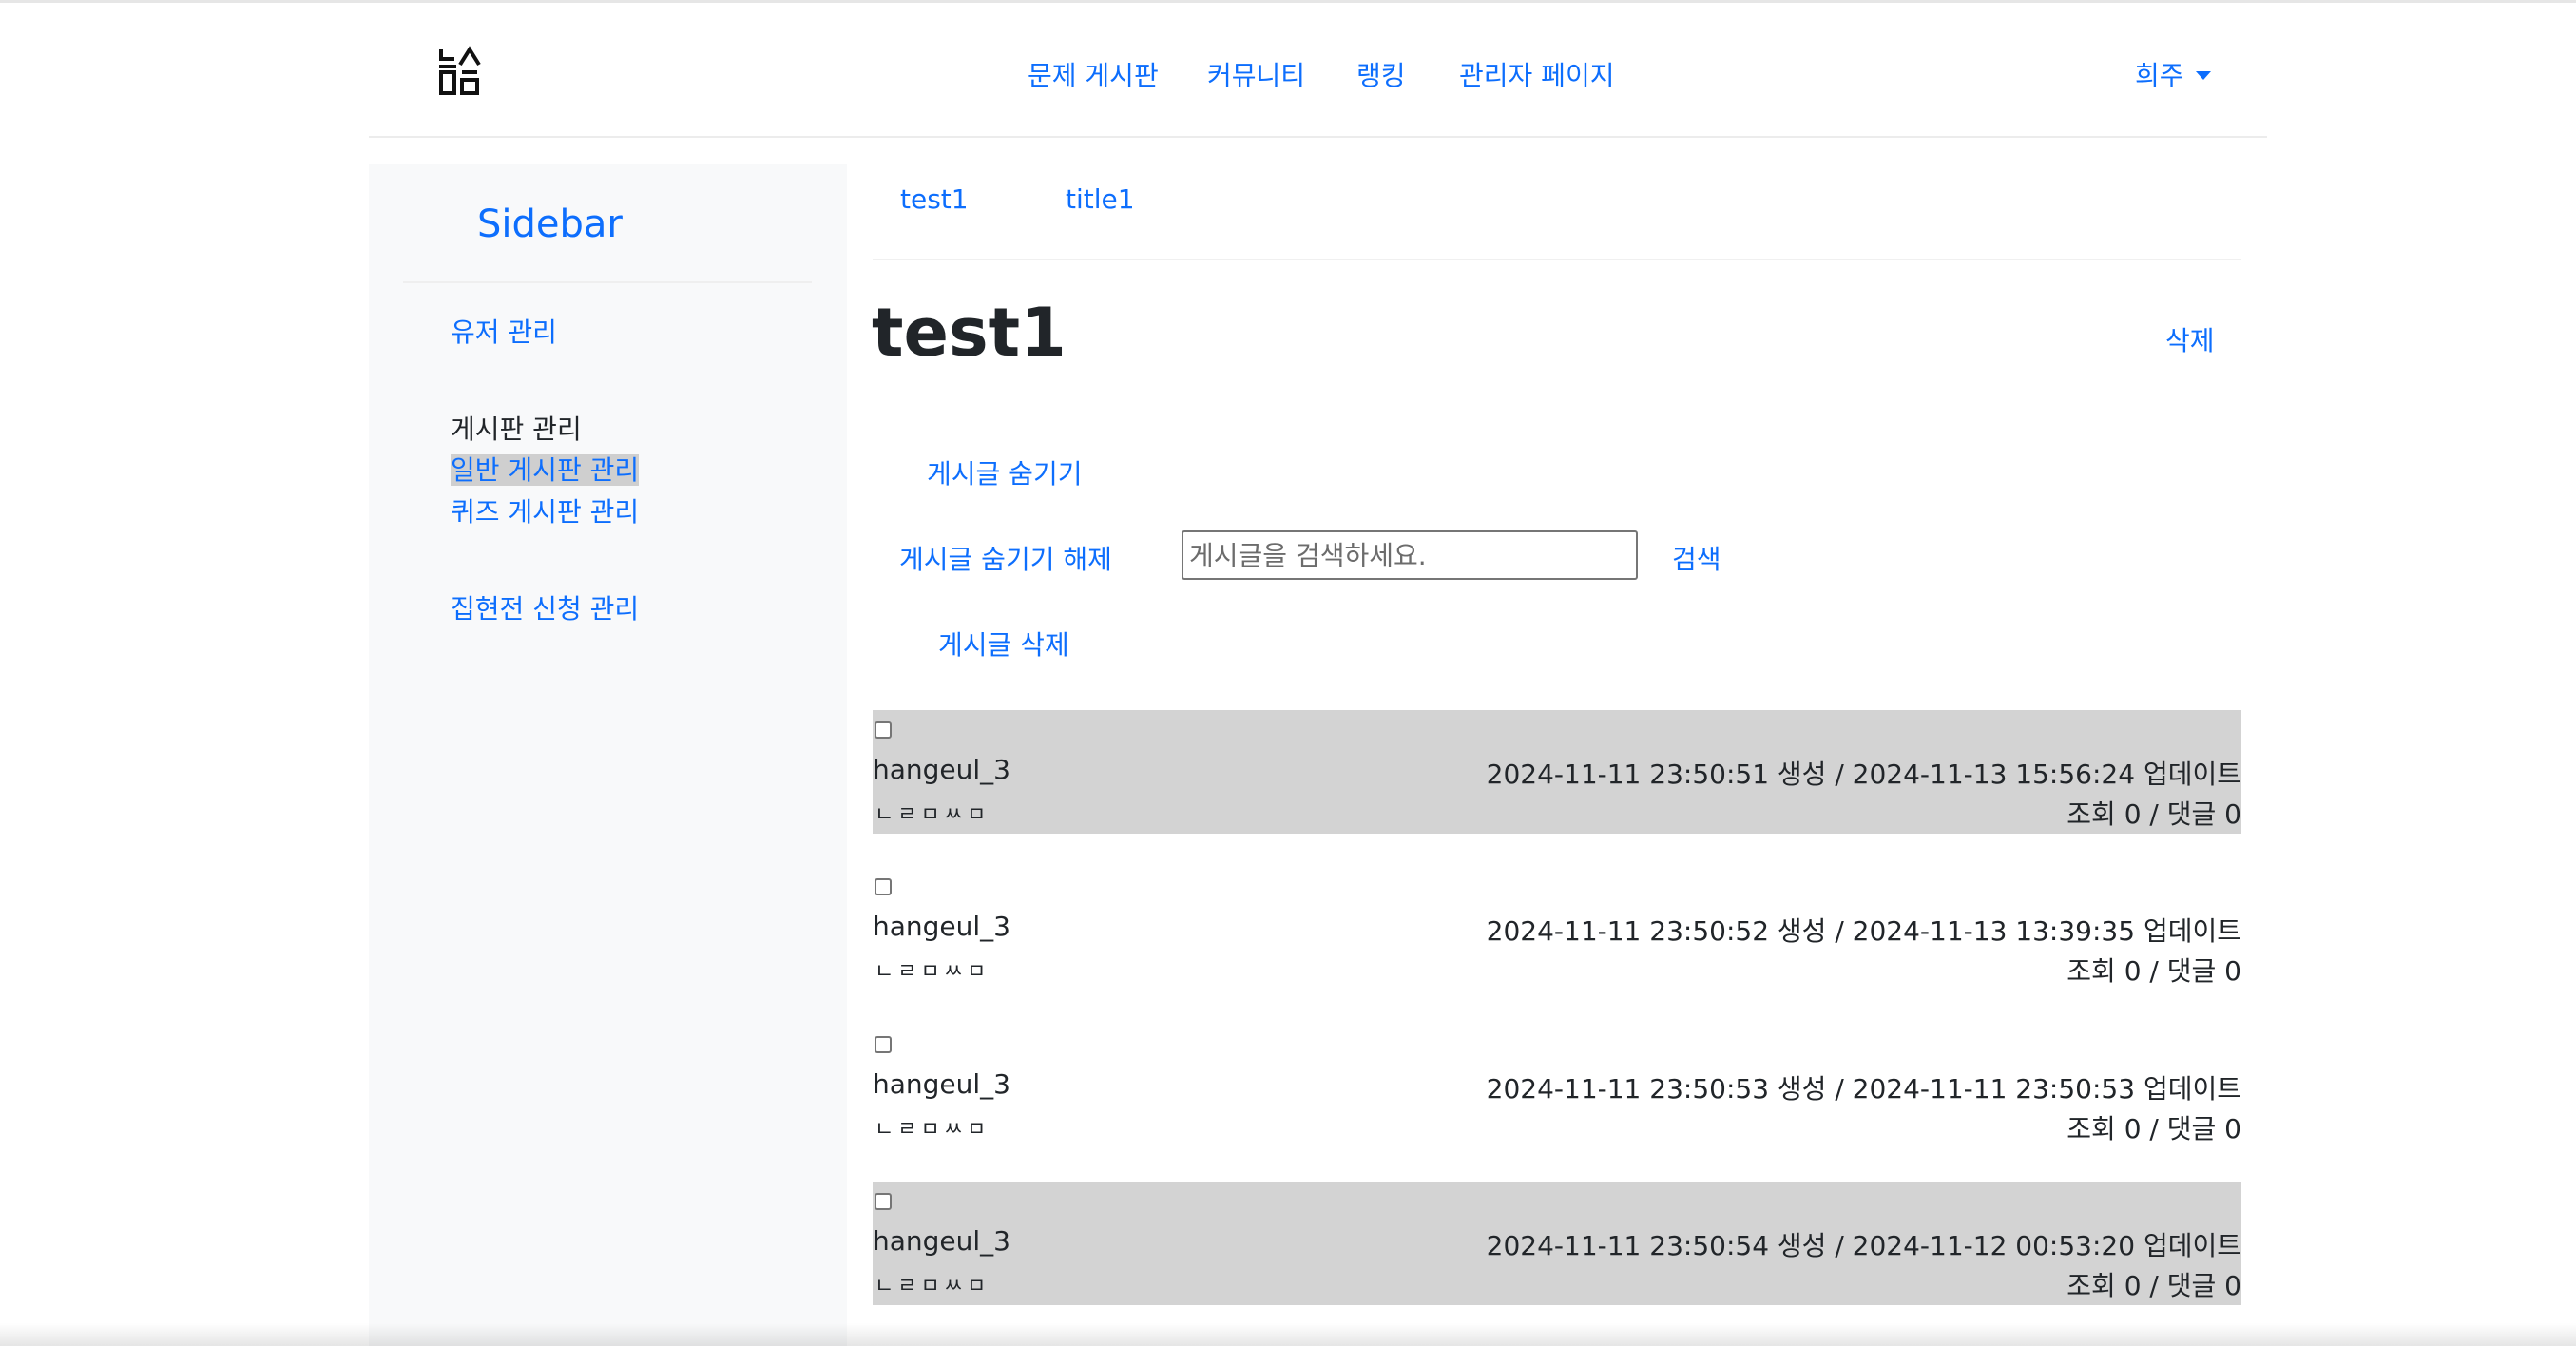  Describe the element at coordinates (1381, 74) in the screenshot. I see `nav-ranking: 랭킹` at that location.